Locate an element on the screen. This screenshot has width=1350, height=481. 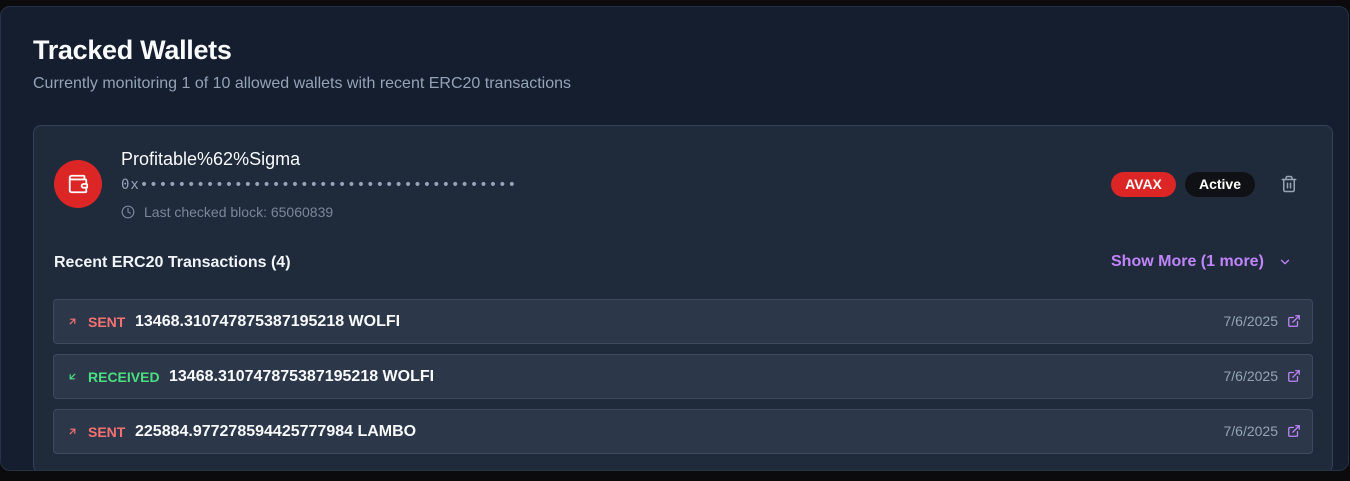
direction-label: RECEIVED is located at coordinates (124, 376).